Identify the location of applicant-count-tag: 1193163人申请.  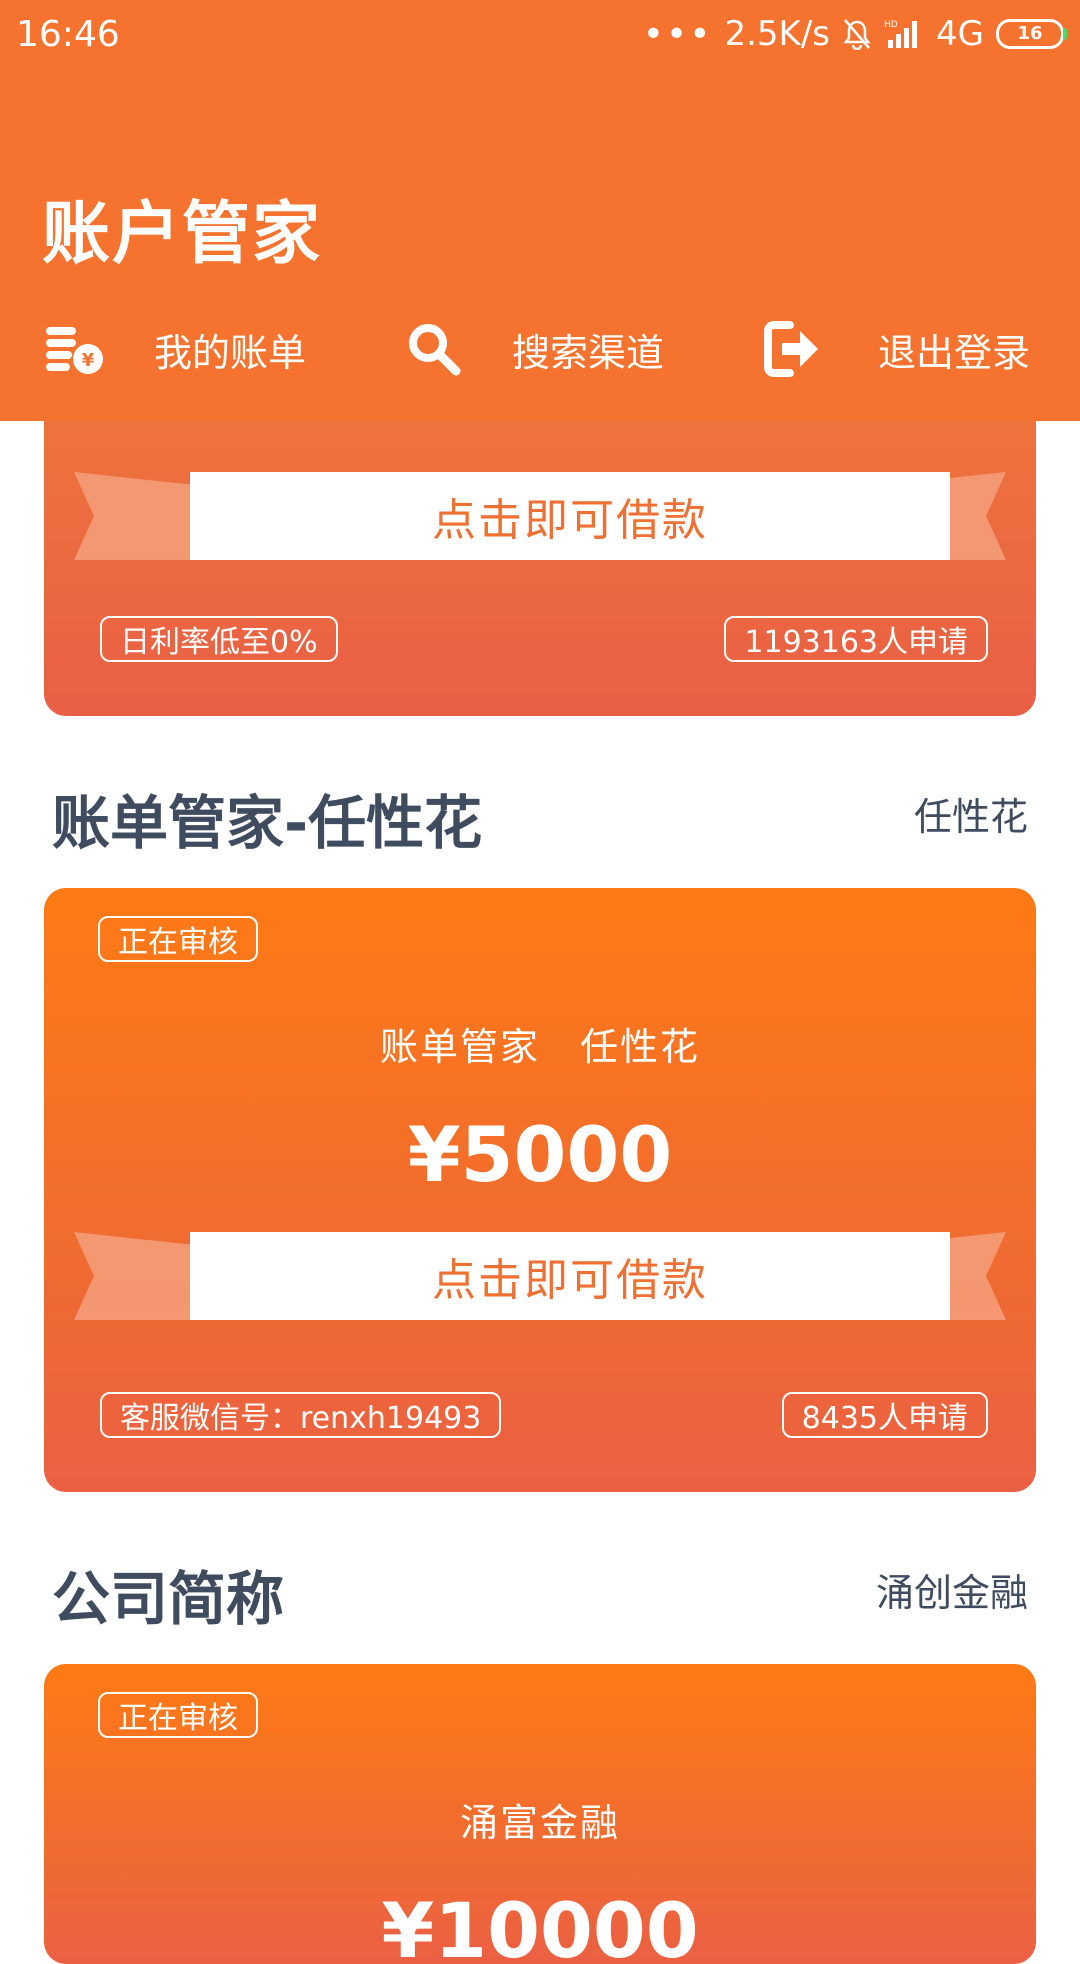
(856, 639).